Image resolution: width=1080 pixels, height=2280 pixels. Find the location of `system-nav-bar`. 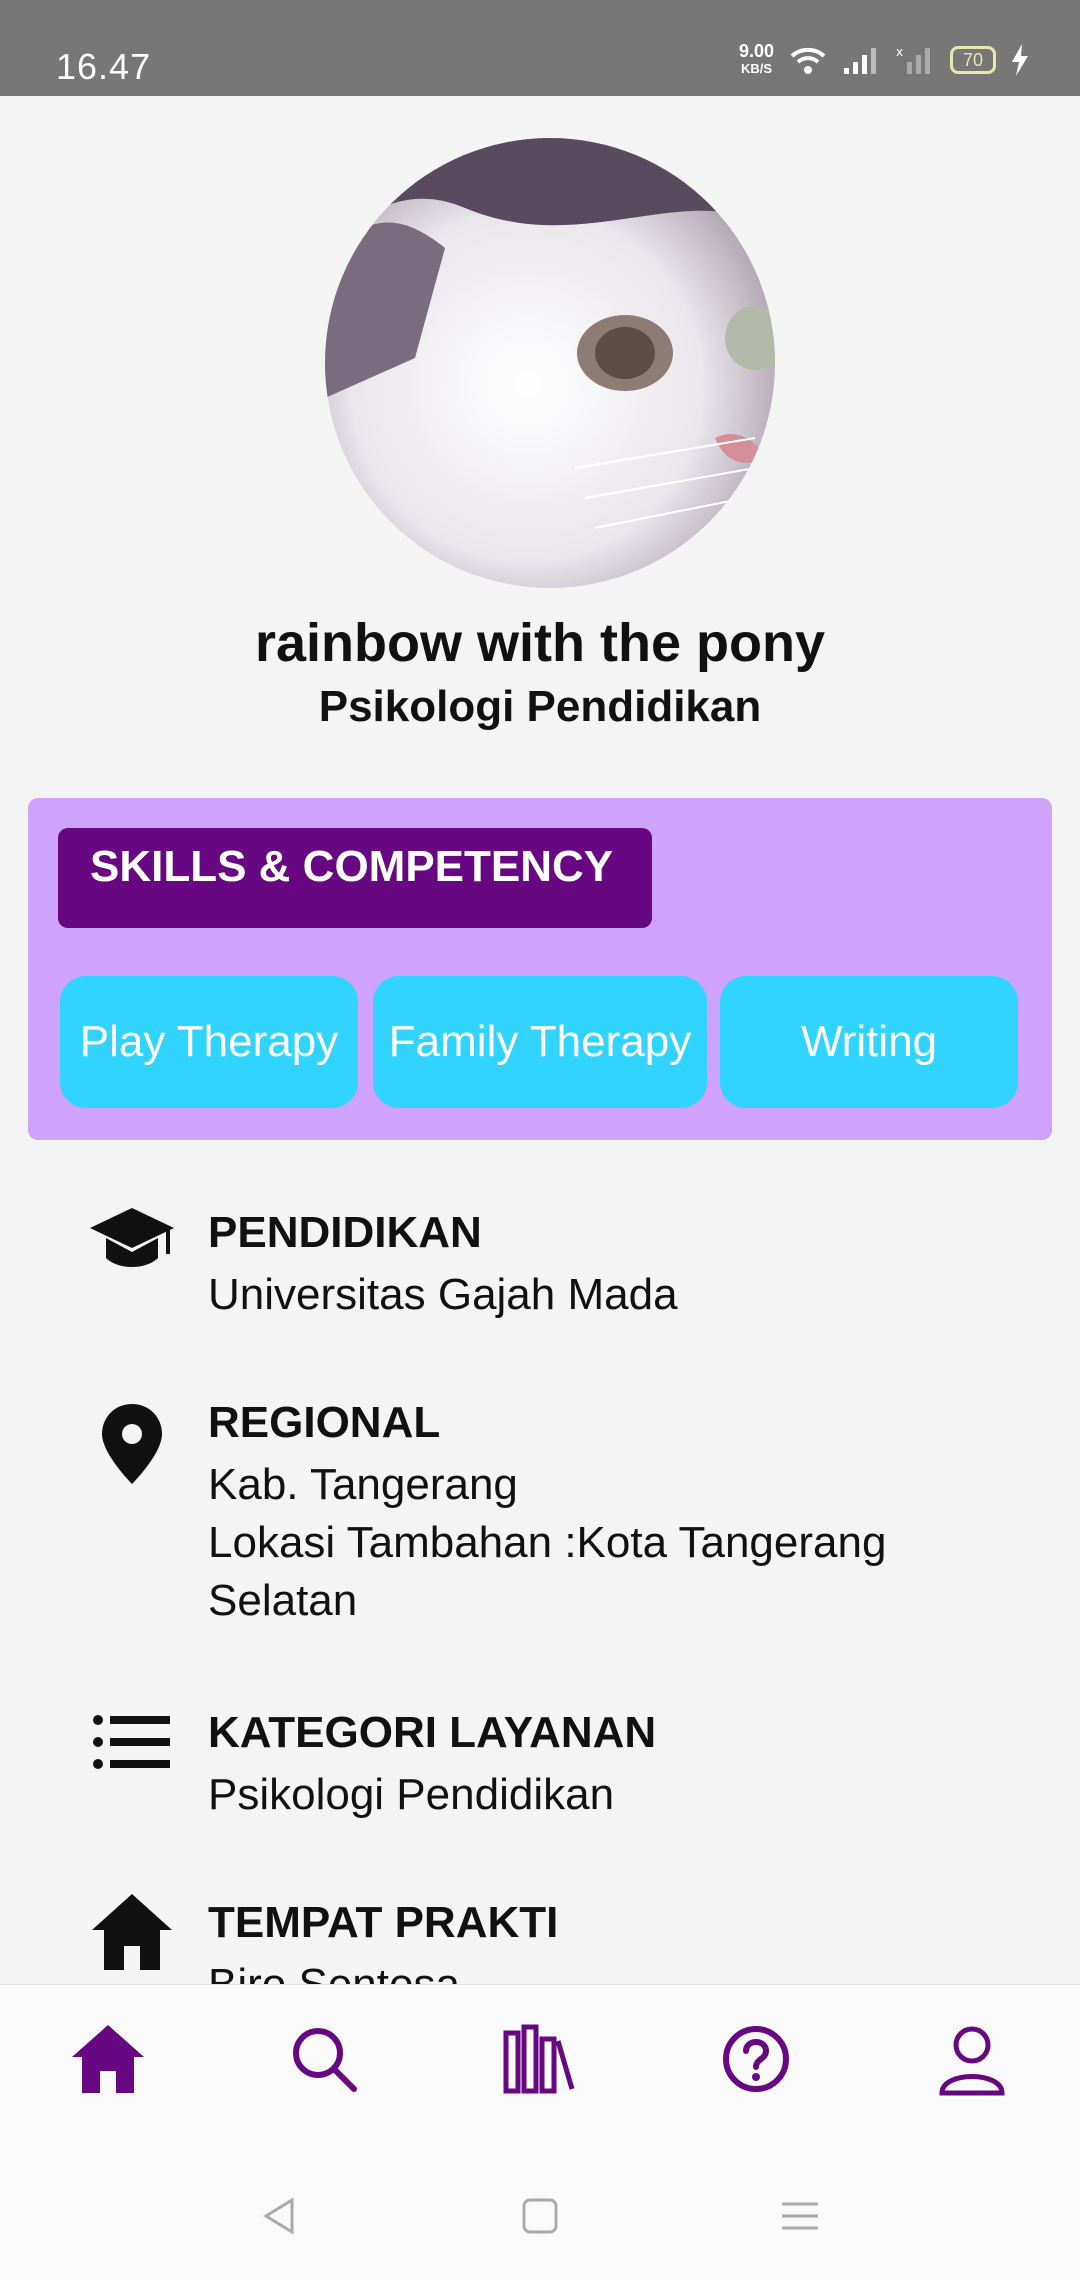

system-nav-bar is located at coordinates (540, 2214).